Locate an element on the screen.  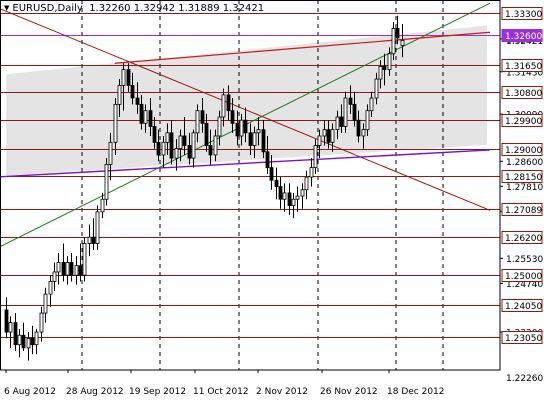
level-price-label: 1.27089 is located at coordinates (523, 211).